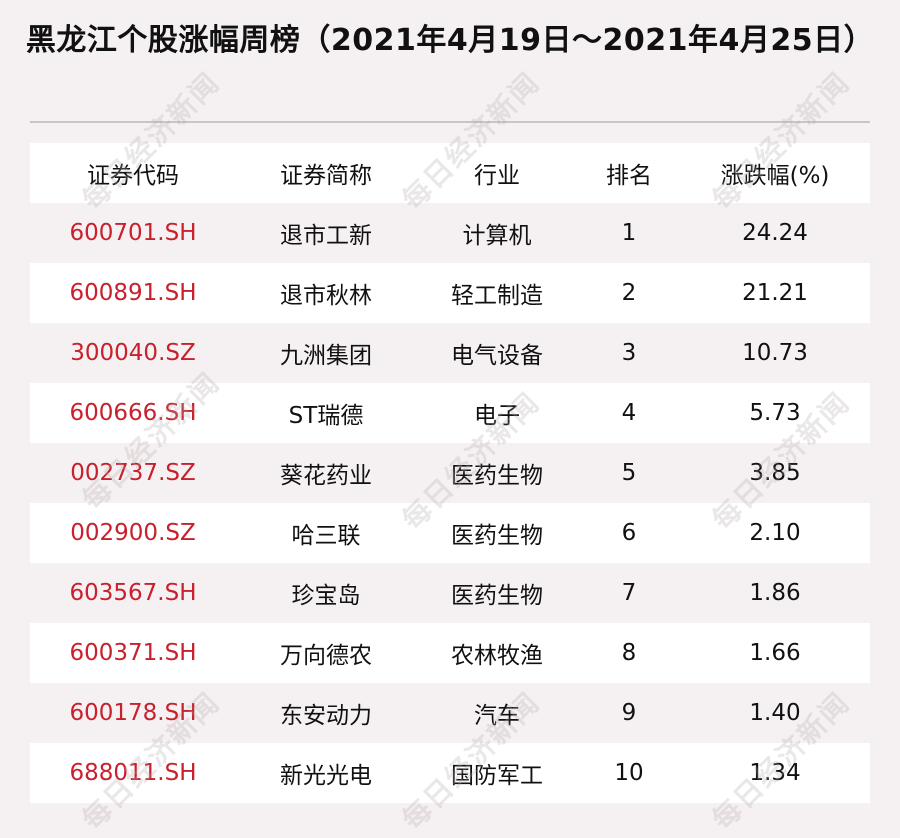 This screenshot has width=900, height=838. Describe the element at coordinates (450, 413) in the screenshot. I see `table-row: 600666.SH ST瑞德 电子 4 5.73` at that location.